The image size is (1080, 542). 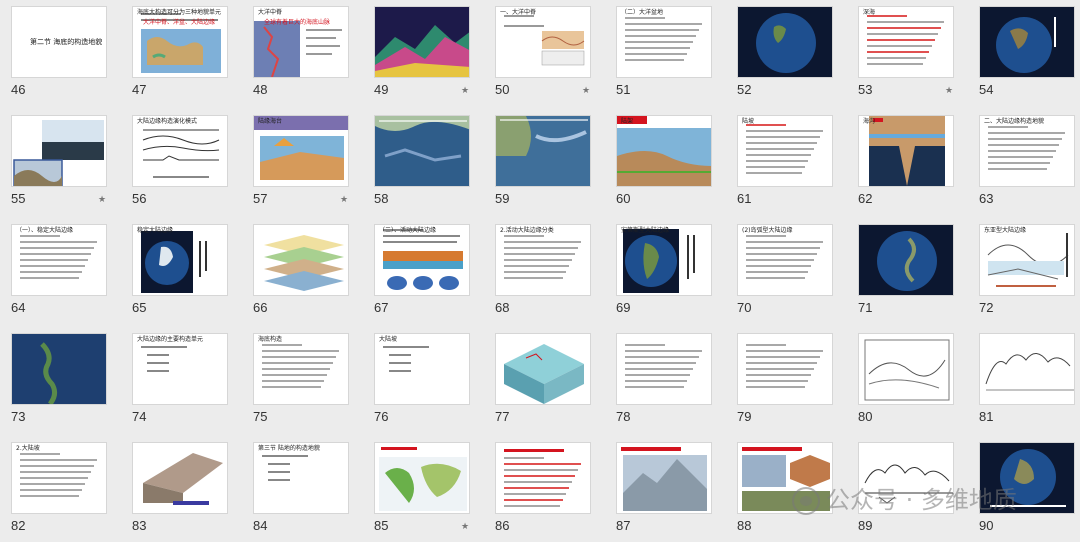 I want to click on slide-cell: 东亚型大陆边缘 72, so click(x=1021, y=270).